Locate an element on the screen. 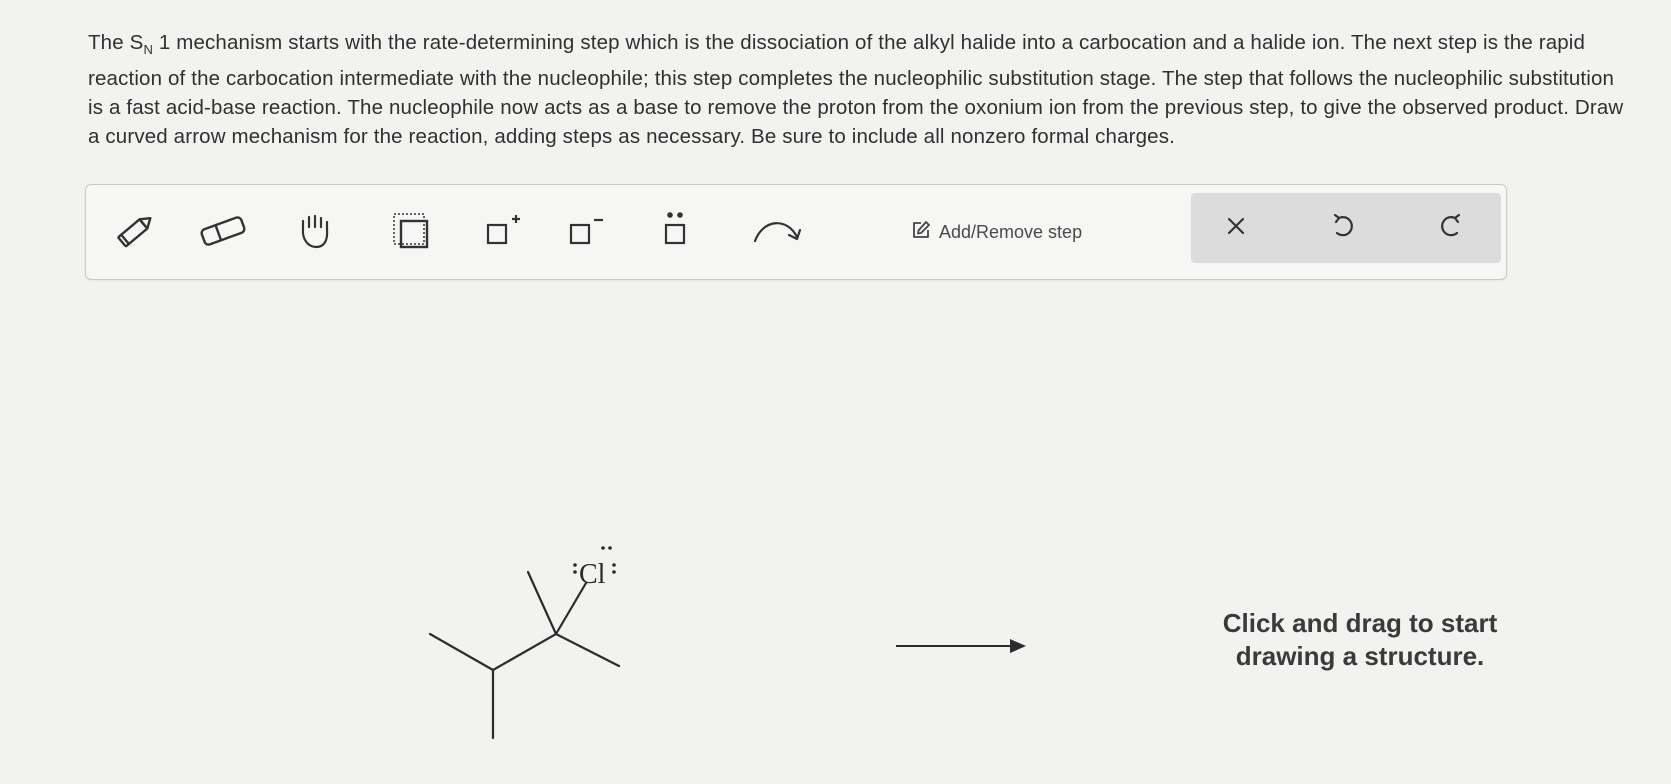  negative-charge-tool-button is located at coordinates (585, 231).